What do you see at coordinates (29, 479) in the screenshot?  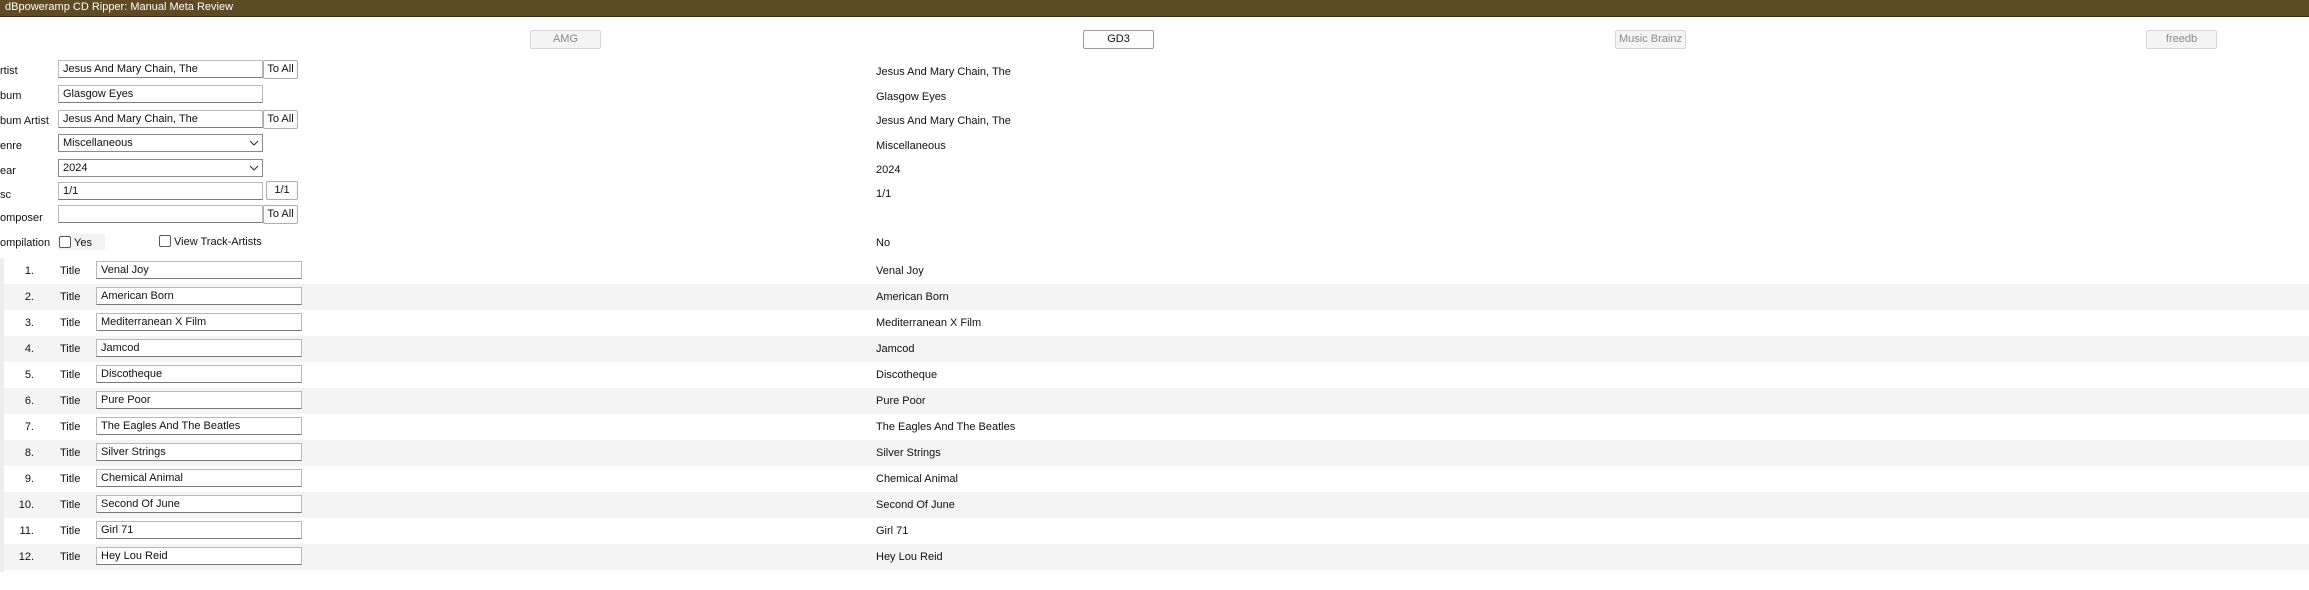 I see `track-number: 9.` at bounding box center [29, 479].